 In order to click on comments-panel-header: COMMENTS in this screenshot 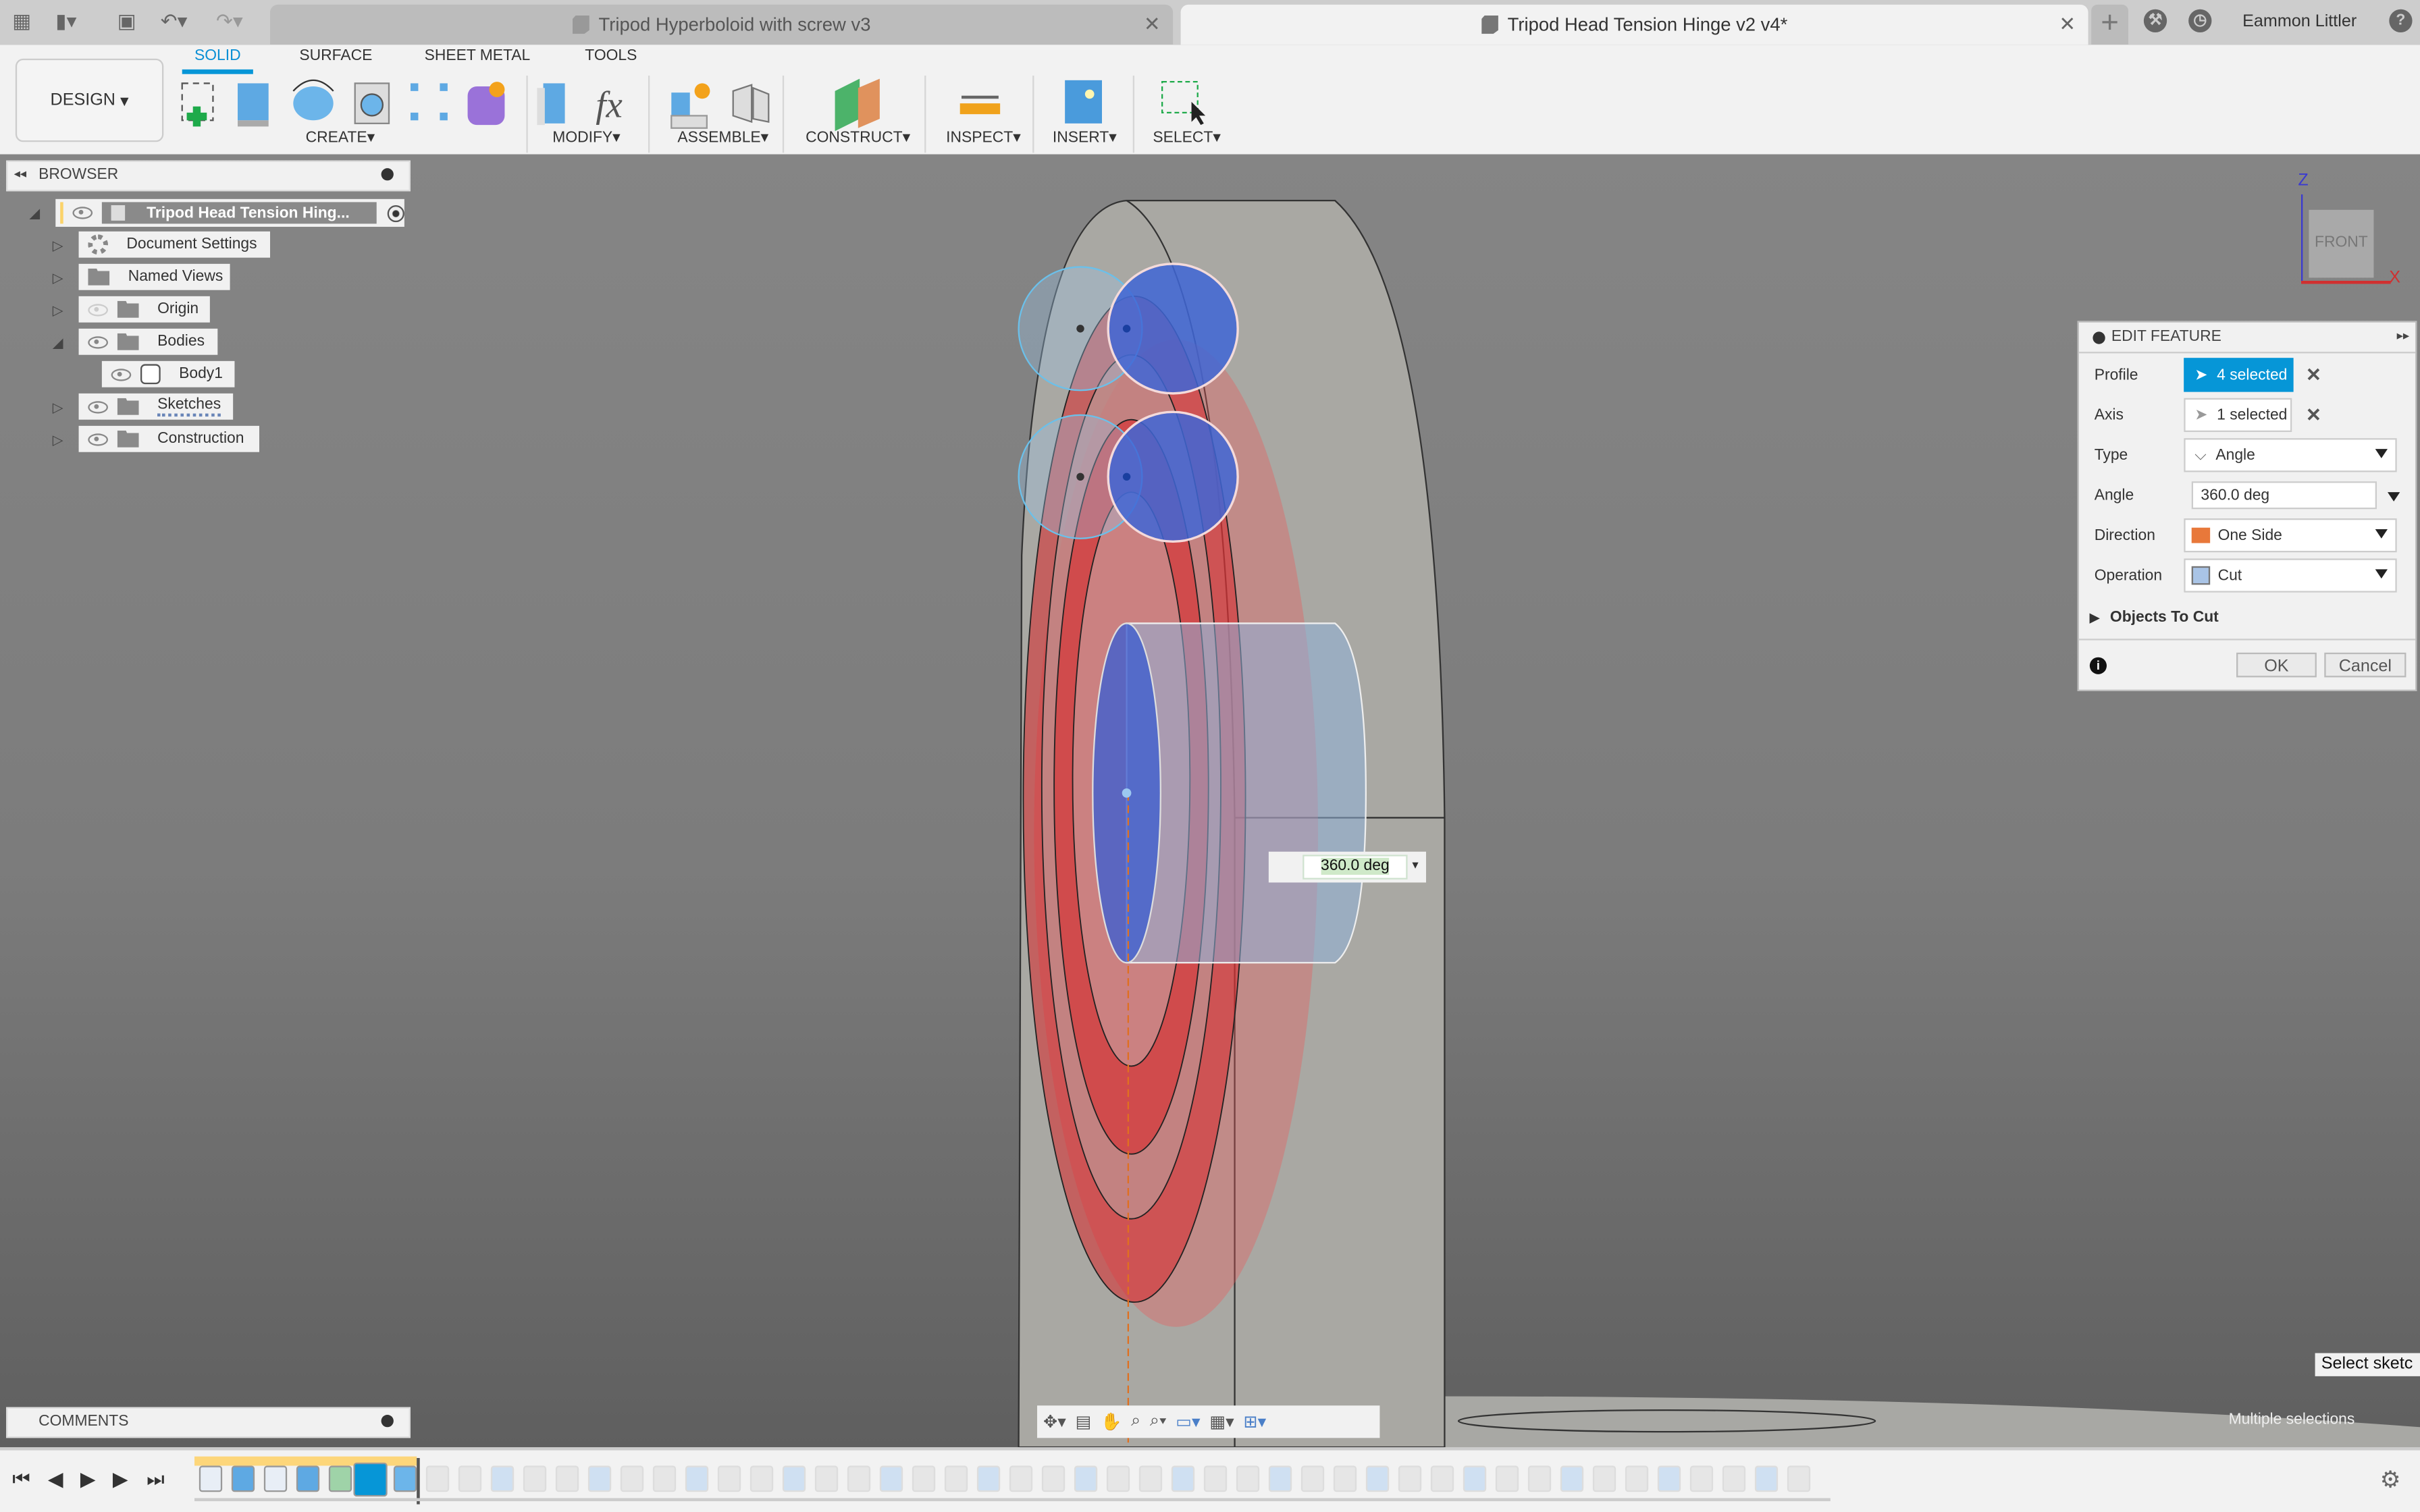, I will do `click(208, 1422)`.